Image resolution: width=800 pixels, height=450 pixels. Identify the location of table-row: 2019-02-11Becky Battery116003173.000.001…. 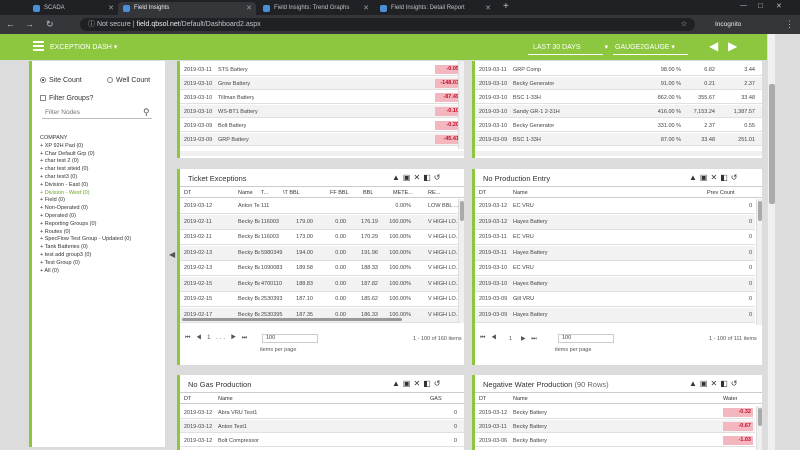
(320, 237).